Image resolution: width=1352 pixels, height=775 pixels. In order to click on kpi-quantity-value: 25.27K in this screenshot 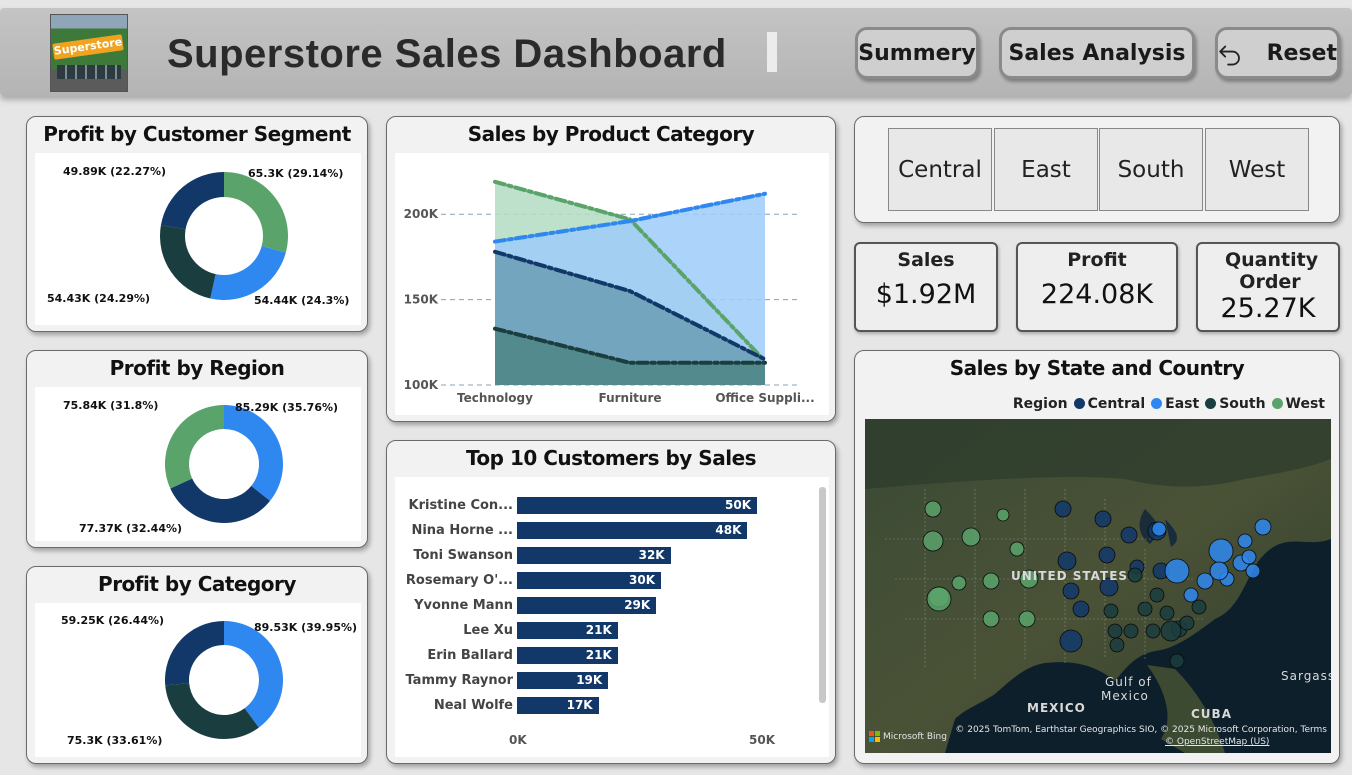, I will do `click(1268, 308)`.